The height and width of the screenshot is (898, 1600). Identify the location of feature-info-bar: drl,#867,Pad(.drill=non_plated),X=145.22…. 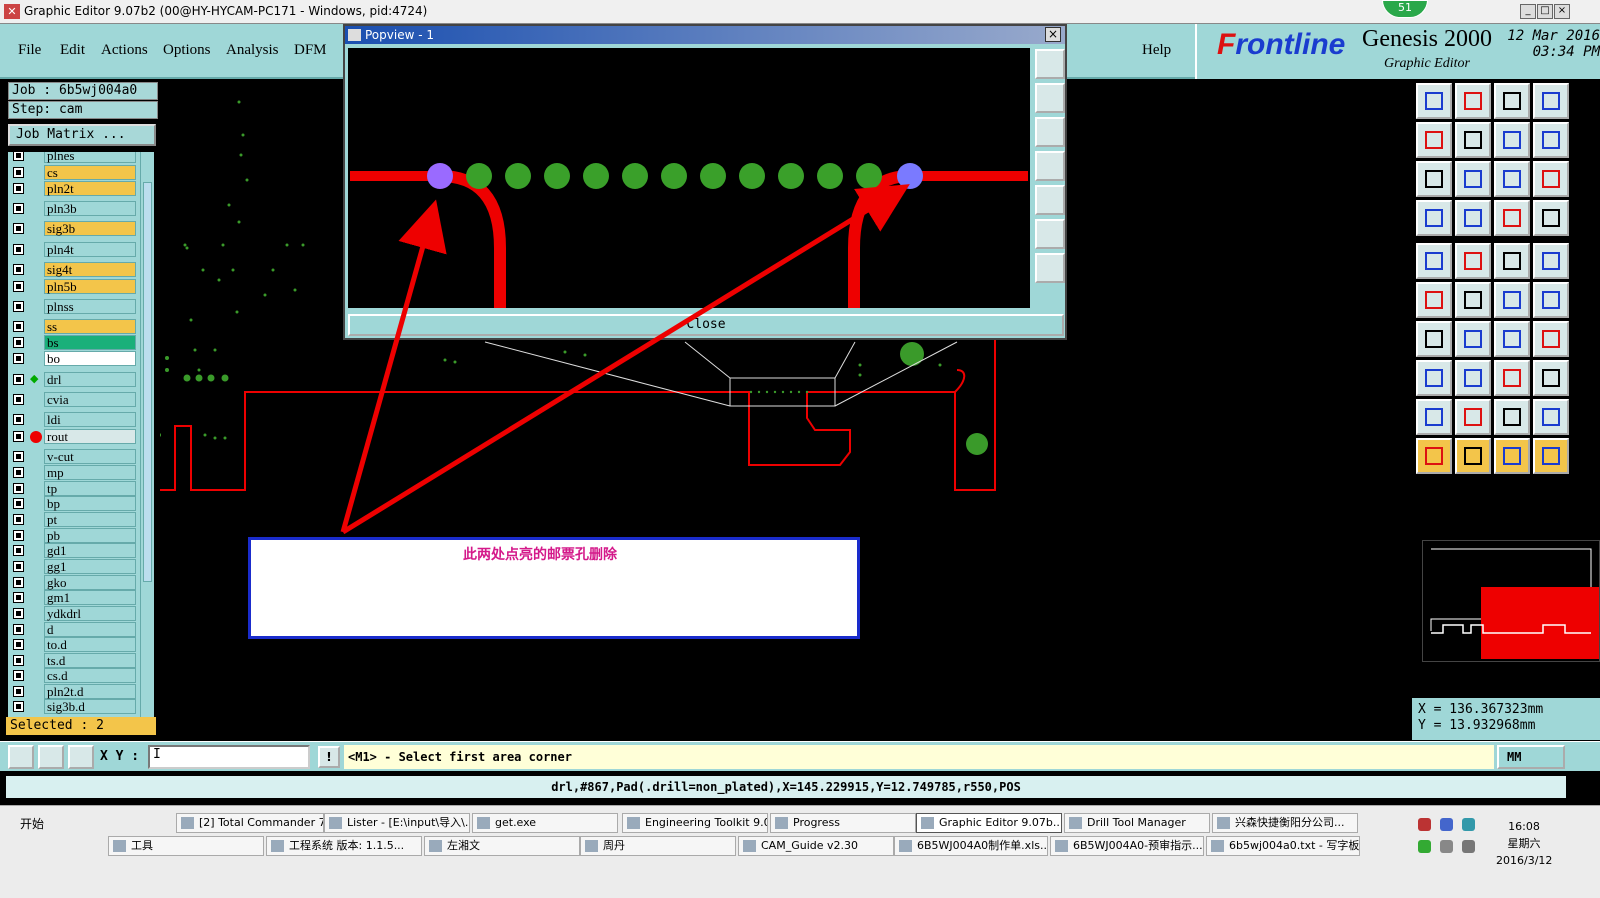
(800, 788).